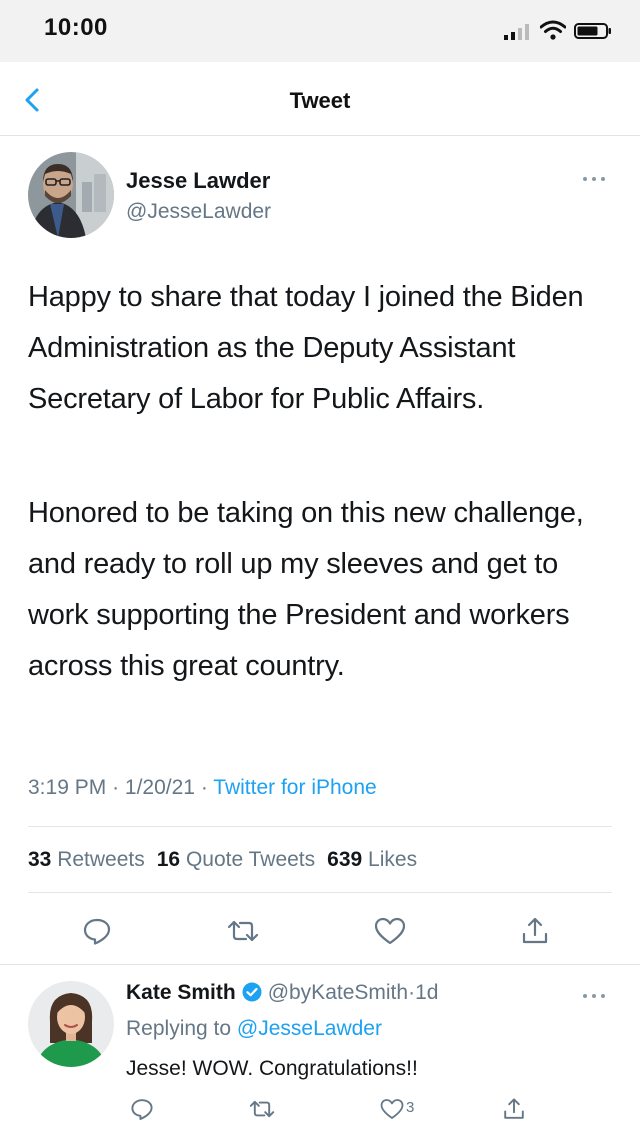 Image resolution: width=640 pixels, height=1139 pixels. What do you see at coordinates (252, 992) in the screenshot?
I see `verified-badge-icon` at bounding box center [252, 992].